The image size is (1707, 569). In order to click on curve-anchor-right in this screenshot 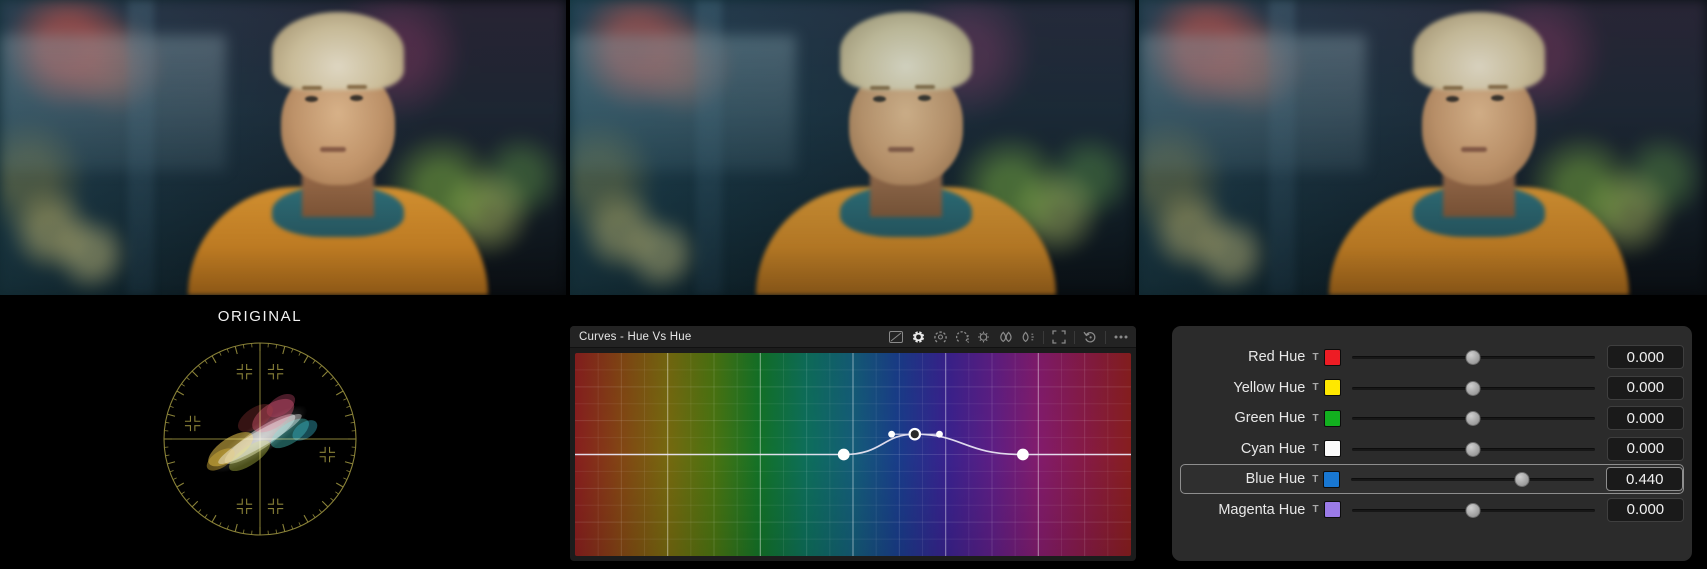, I will do `click(1022, 454)`.